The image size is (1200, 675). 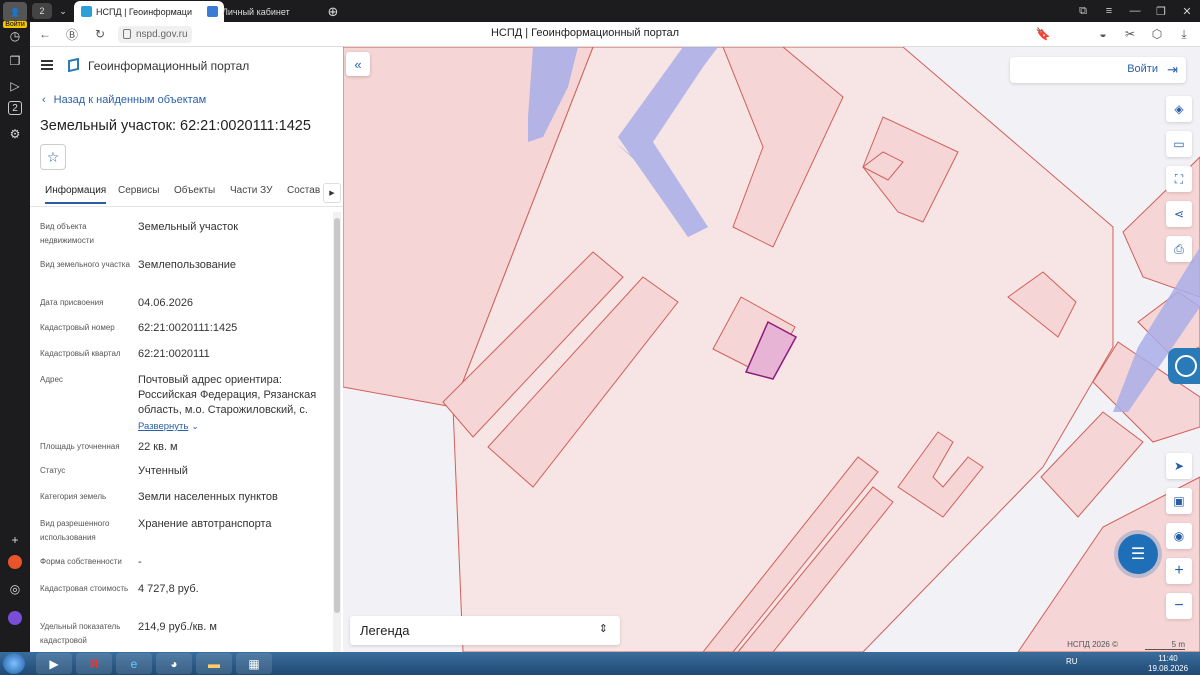 I want to click on property-label: Вид разрешенного использования, so click(x=75, y=530).